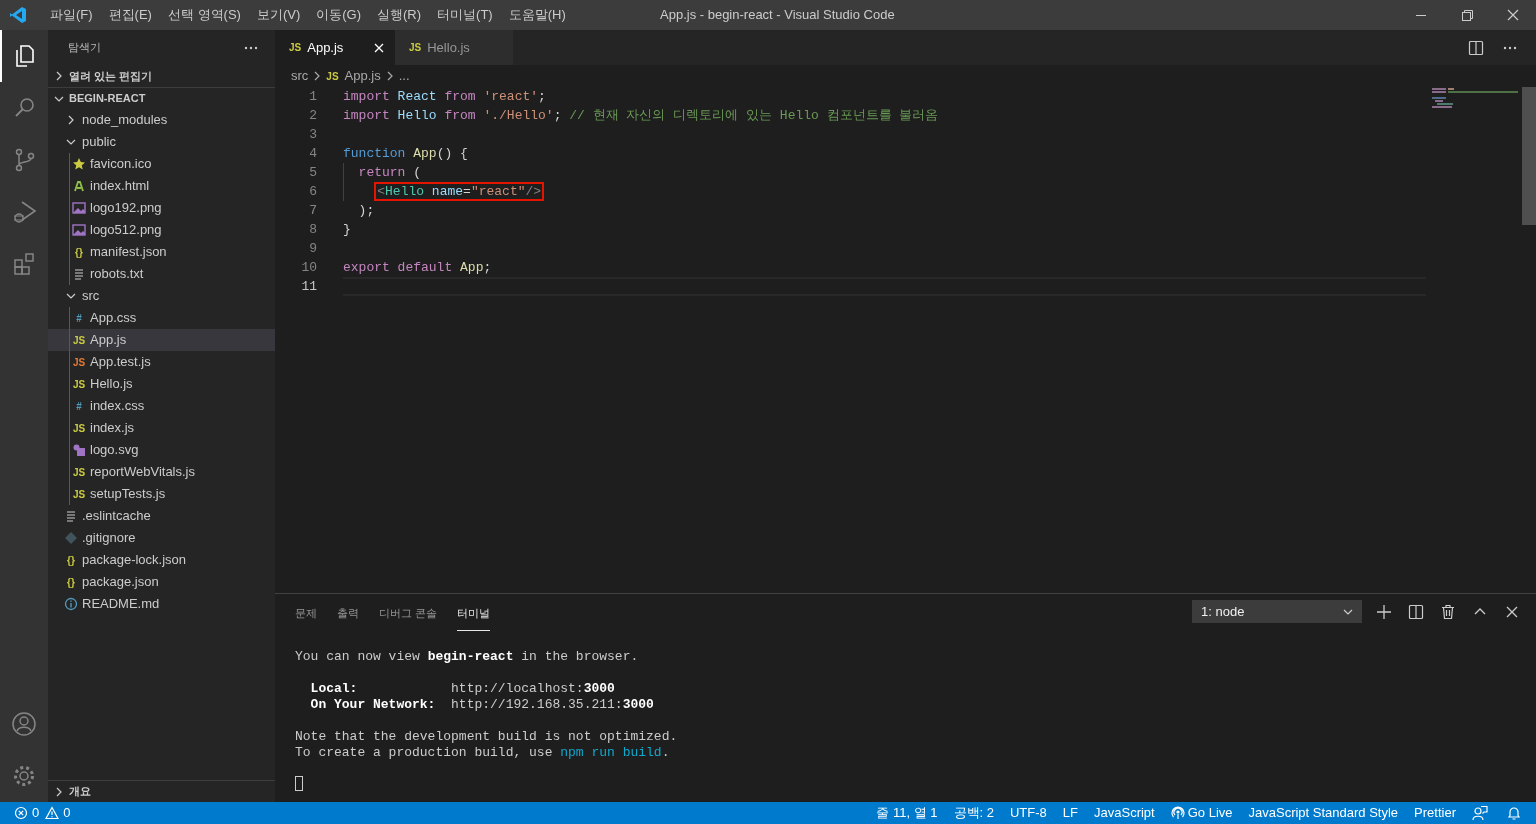 The height and width of the screenshot is (824, 1536). I want to click on add-icon, so click(1384, 611).